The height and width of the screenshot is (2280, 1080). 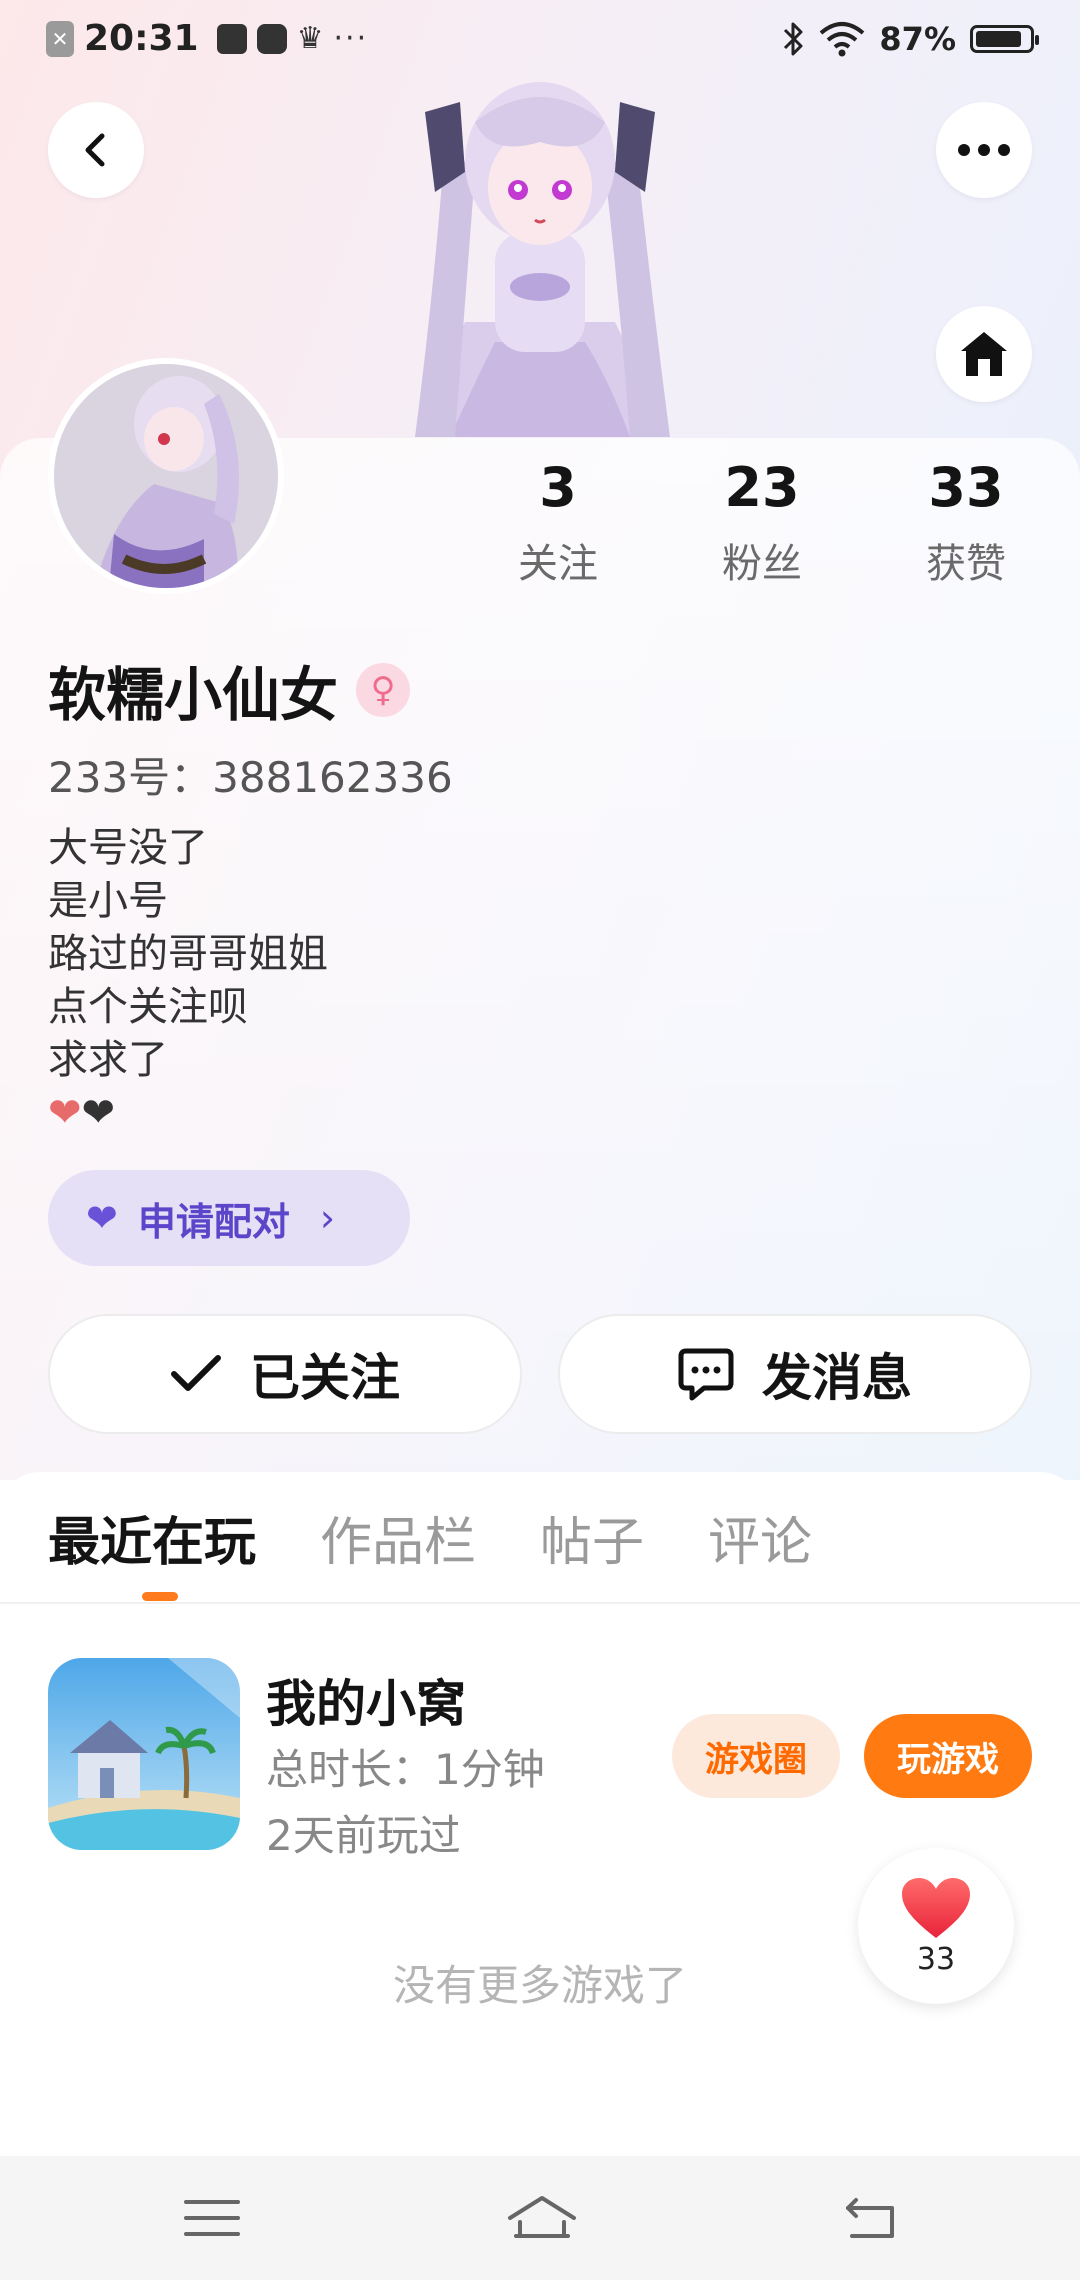 What do you see at coordinates (231, 38) in the screenshot?
I see `app-icon` at bounding box center [231, 38].